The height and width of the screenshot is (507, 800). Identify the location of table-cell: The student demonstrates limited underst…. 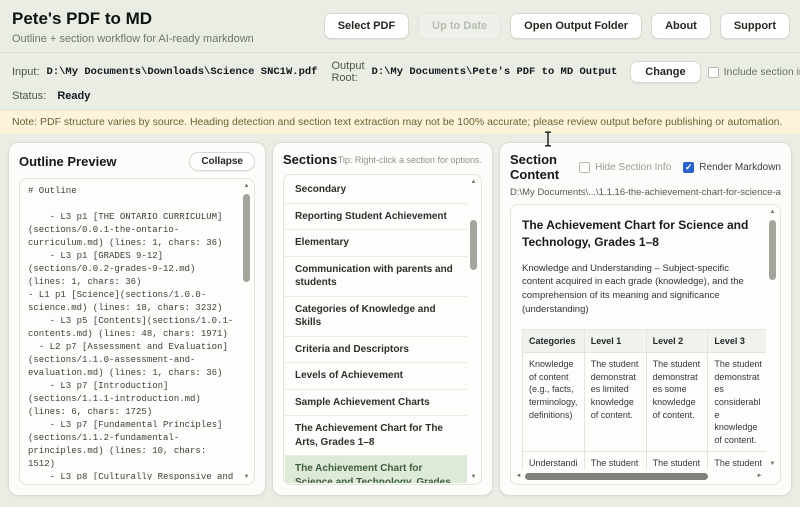
(615, 460).